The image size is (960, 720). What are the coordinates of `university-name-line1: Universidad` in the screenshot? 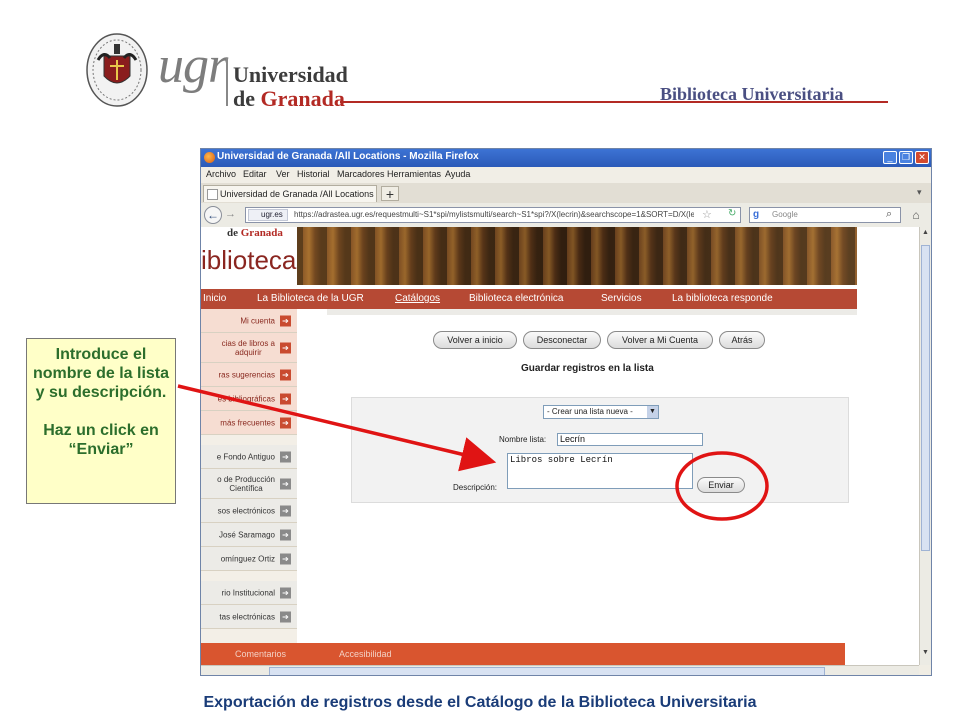 It's located at (290, 74).